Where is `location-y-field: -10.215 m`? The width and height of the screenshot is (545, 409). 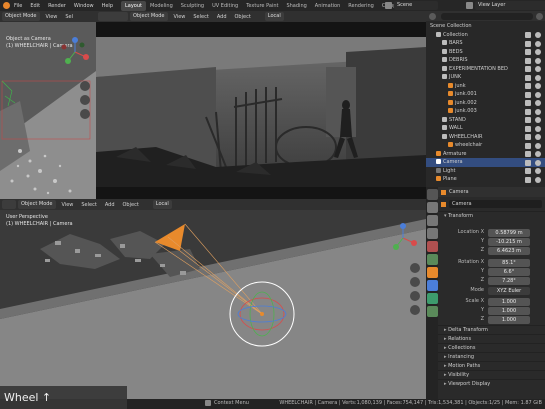
location-y-field: -10.215 m is located at coordinates (509, 242).